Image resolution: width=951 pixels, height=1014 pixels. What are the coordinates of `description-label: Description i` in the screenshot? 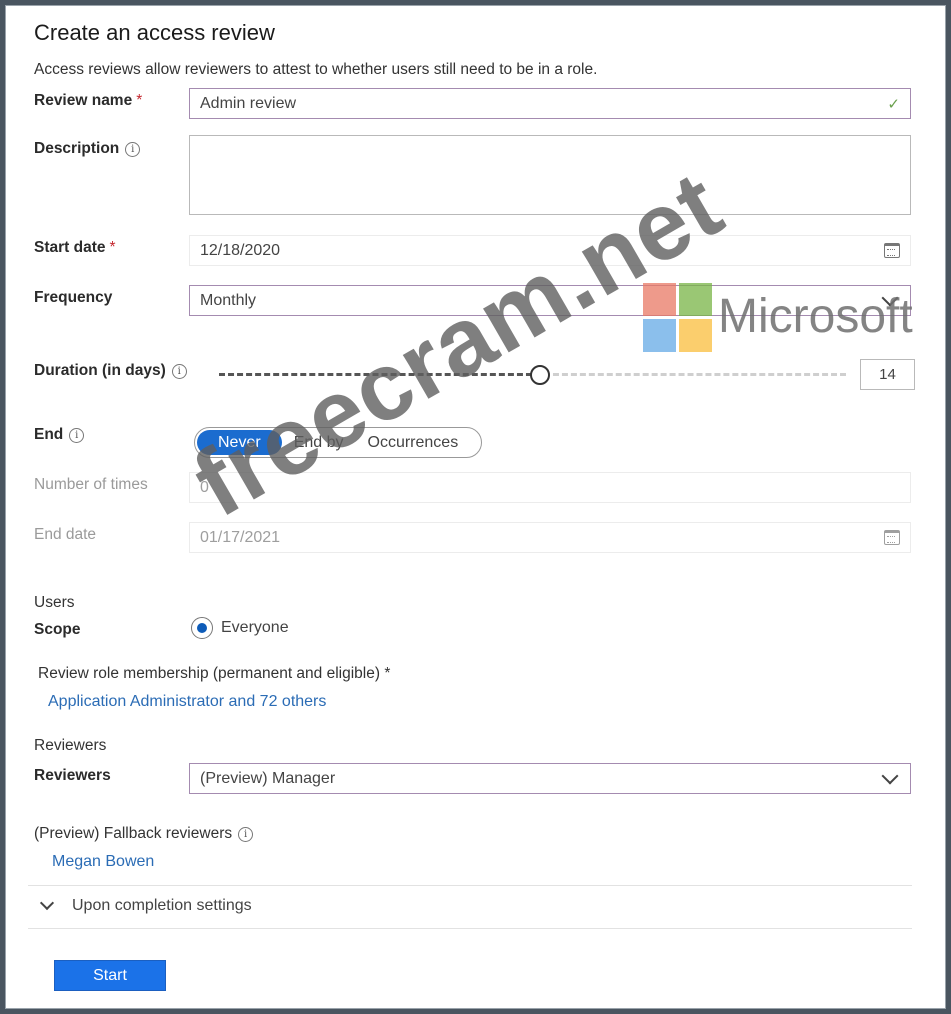 It's located at (87, 149).